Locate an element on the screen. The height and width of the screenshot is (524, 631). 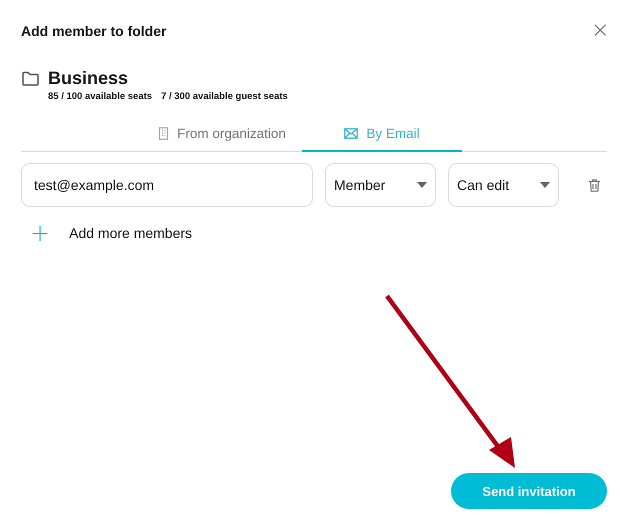
role-dropdown: Member is located at coordinates (380, 185).